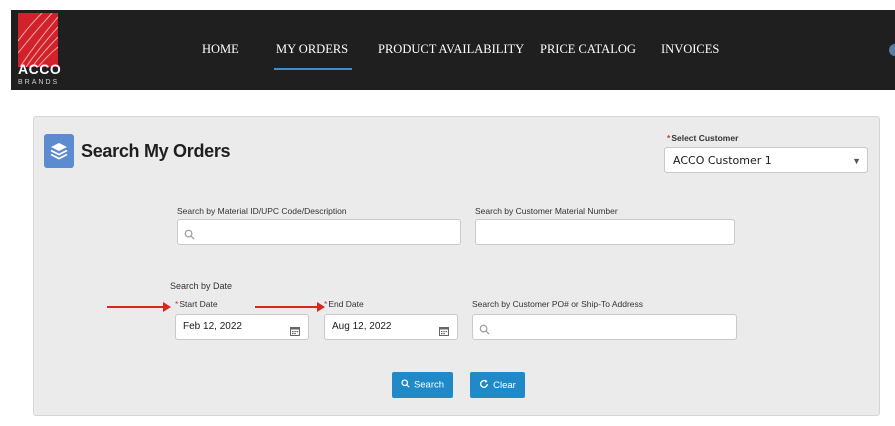 The width and height of the screenshot is (895, 426). Describe the element at coordinates (290, 307) in the screenshot. I see `annotation-arrow-end` at that location.